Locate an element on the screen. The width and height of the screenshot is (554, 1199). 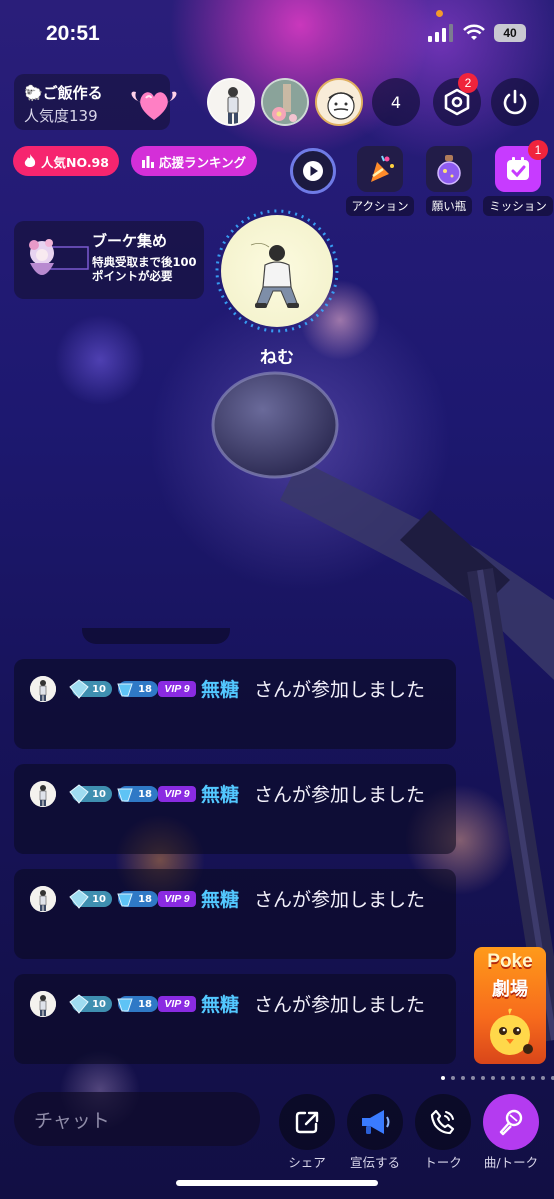
chat-panel-handle is located at coordinates (156, 636).